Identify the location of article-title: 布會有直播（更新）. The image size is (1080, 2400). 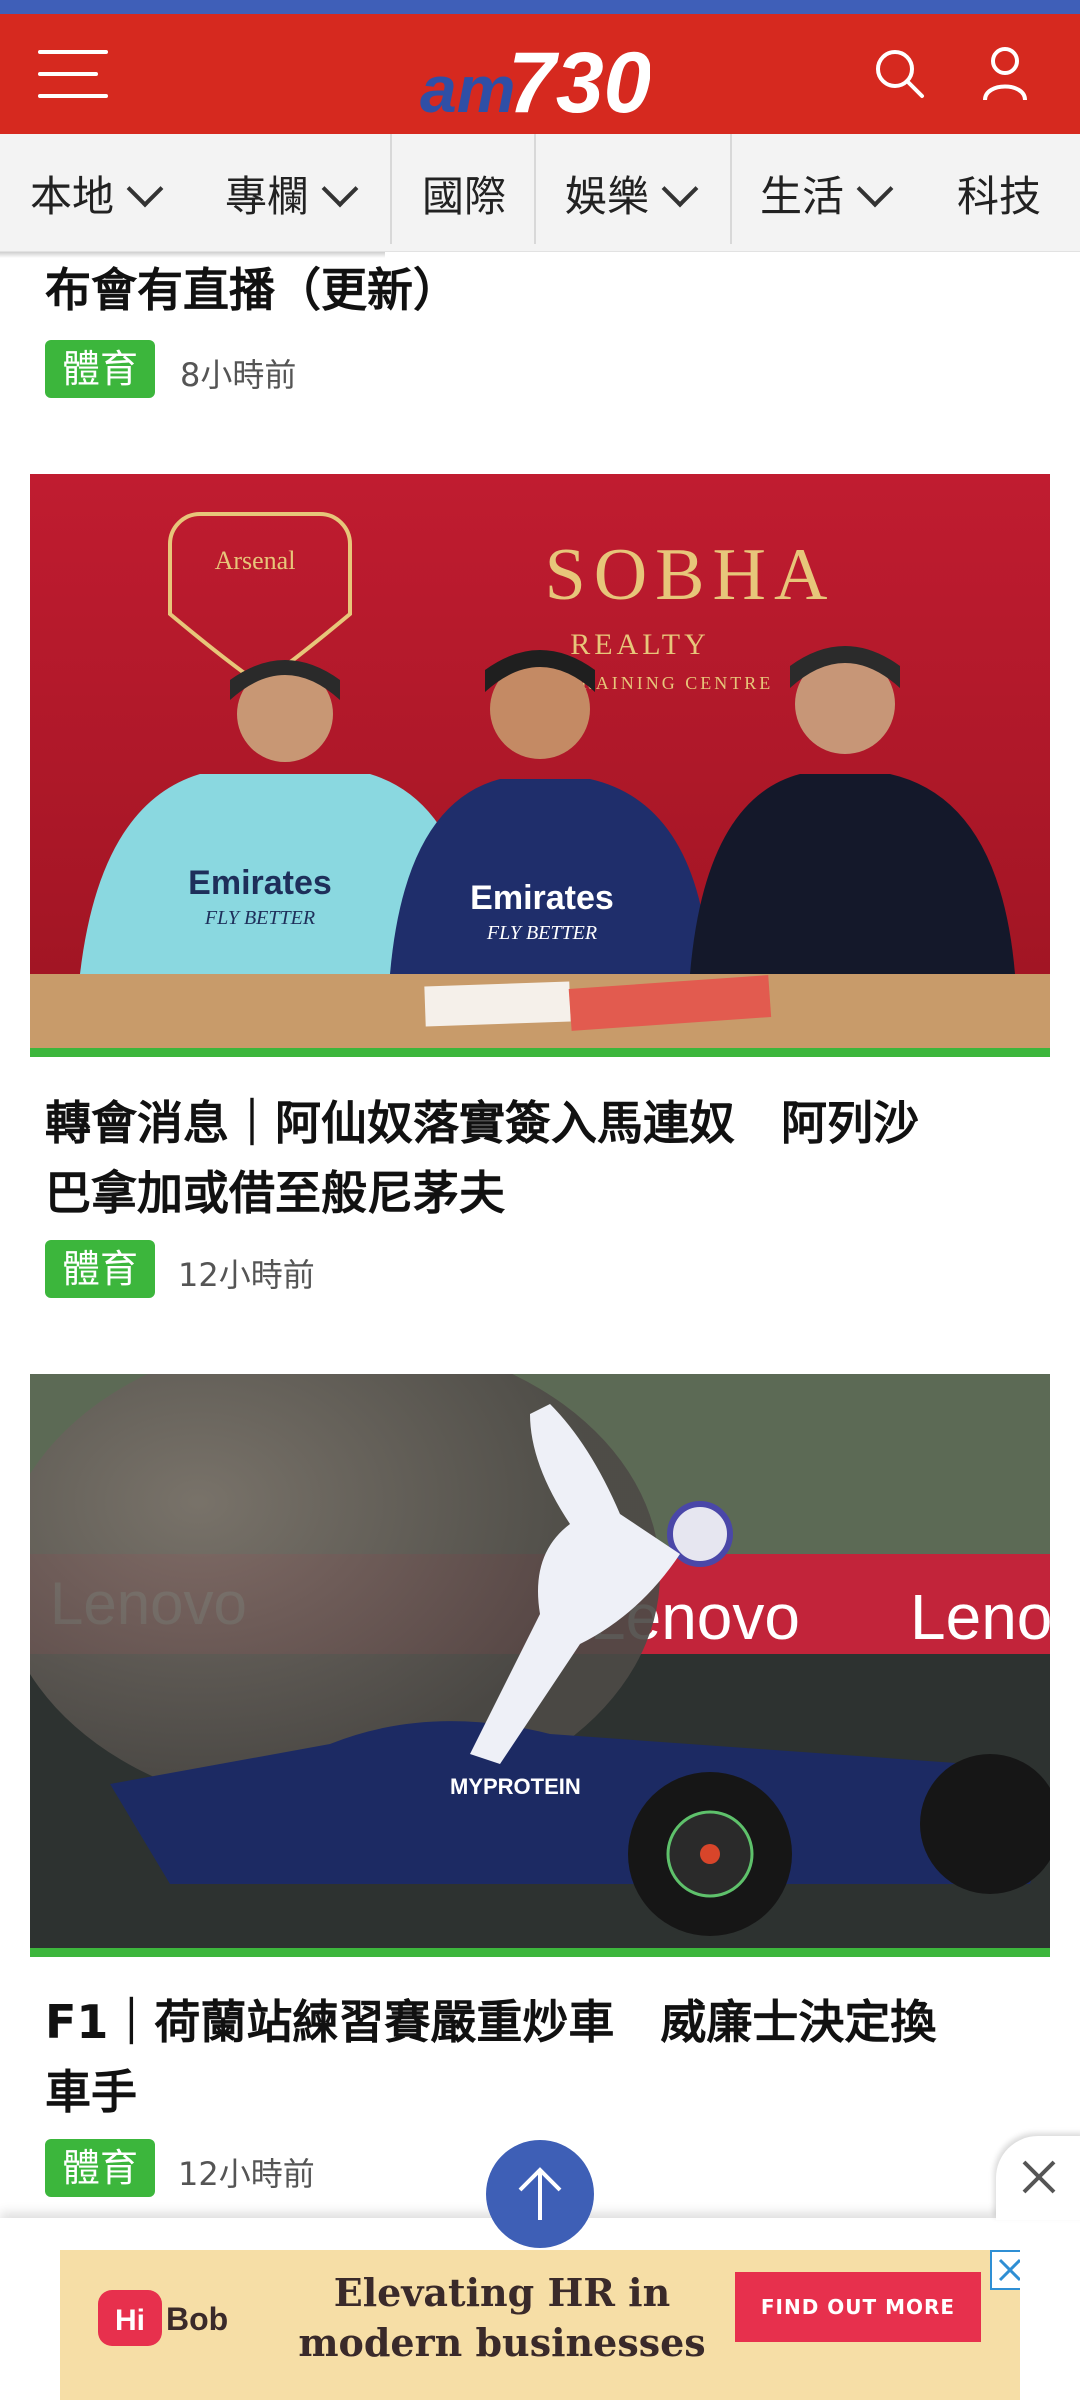
(540, 290).